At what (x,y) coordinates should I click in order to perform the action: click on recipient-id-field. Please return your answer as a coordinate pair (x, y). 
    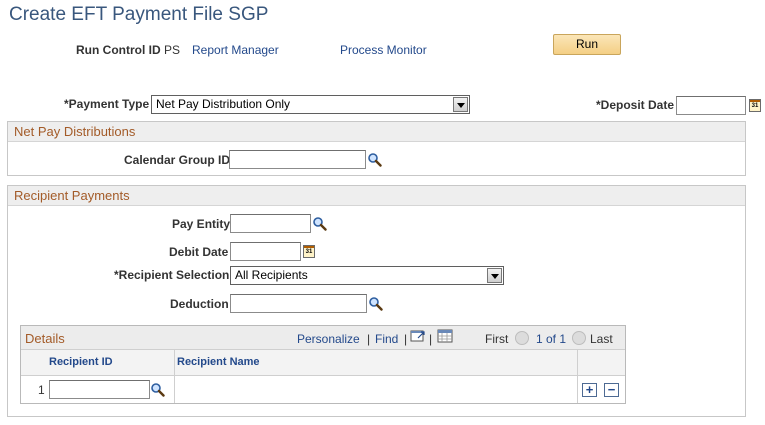
    Looking at the image, I should click on (99, 389).